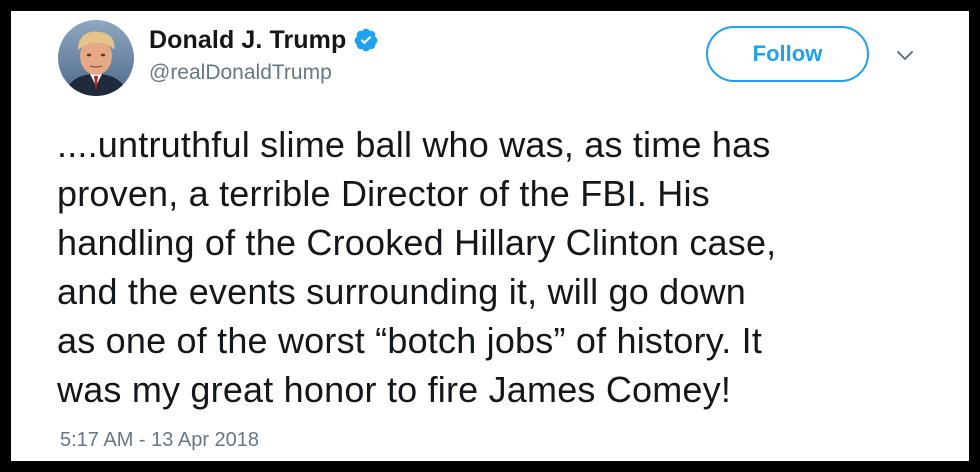 This screenshot has height=472, width=980. Describe the element at coordinates (787, 54) in the screenshot. I see `follow-button: Follow` at that location.